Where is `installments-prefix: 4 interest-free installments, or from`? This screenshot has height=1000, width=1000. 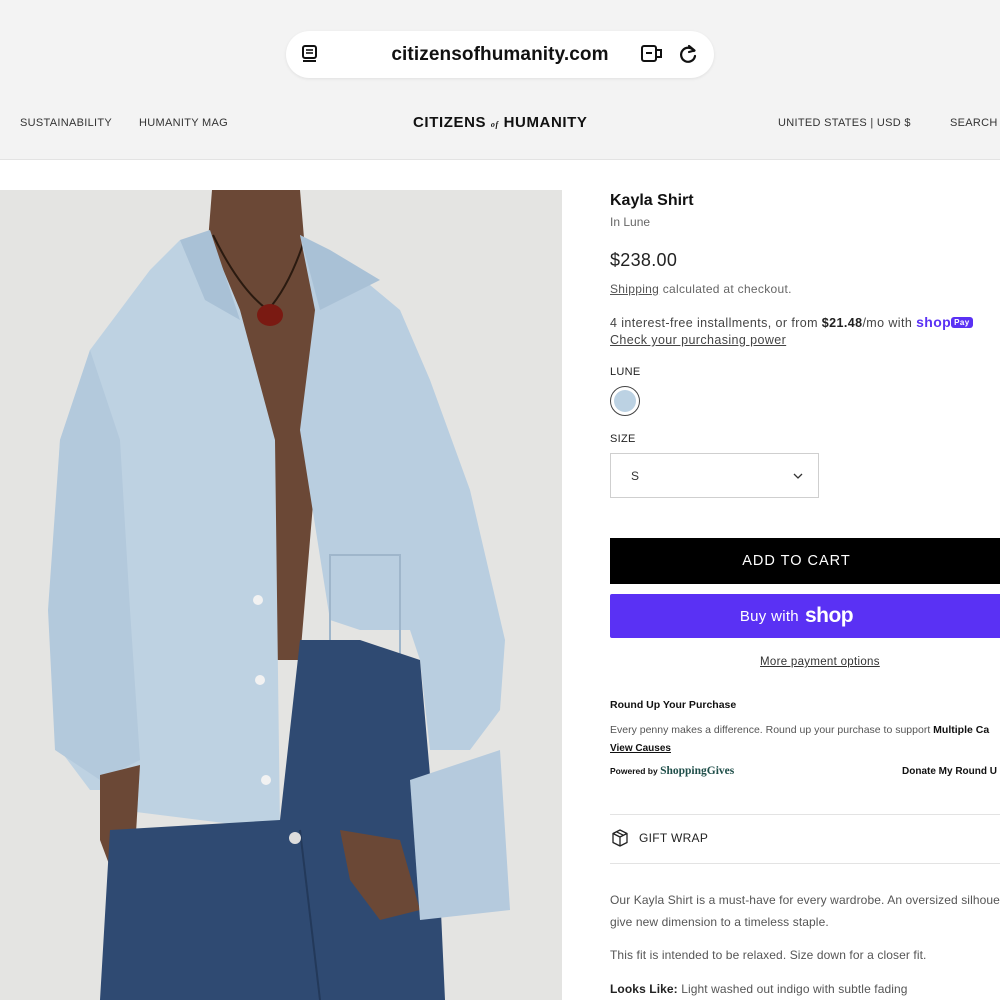 installments-prefix: 4 interest-free installments, or from is located at coordinates (716, 323).